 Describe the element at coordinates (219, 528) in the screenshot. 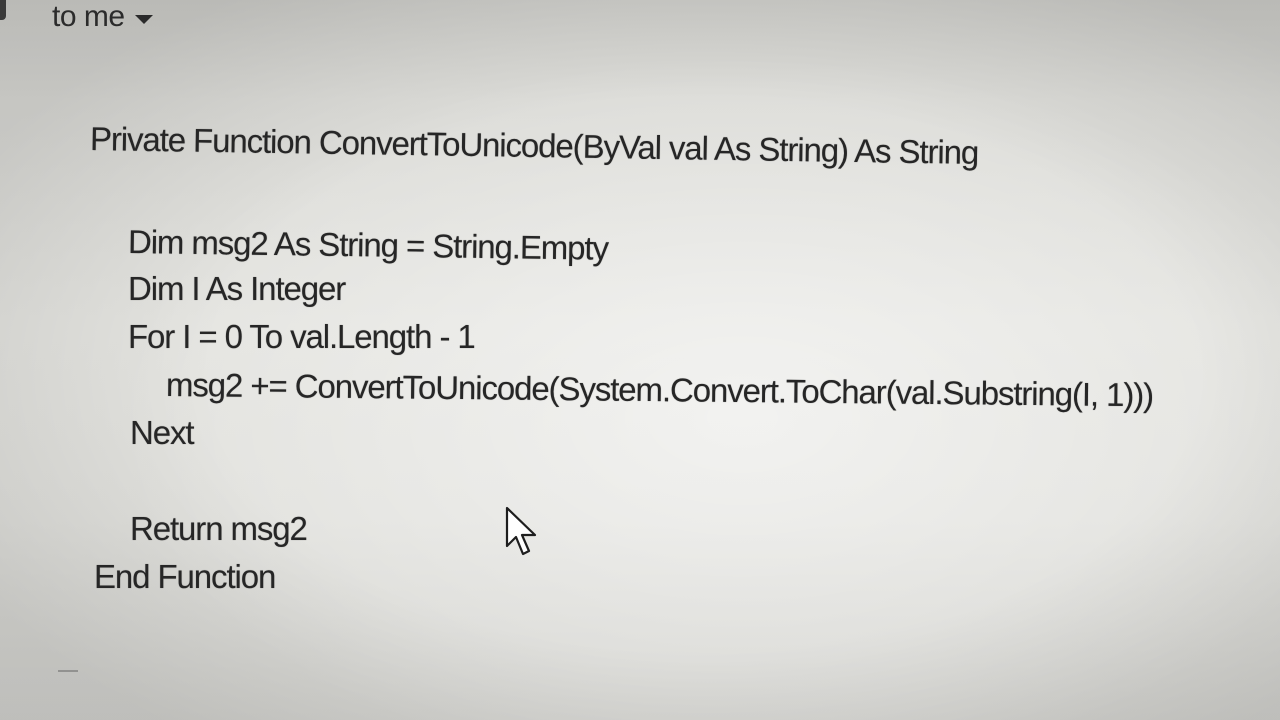

I see `code-line: Return msg2` at that location.